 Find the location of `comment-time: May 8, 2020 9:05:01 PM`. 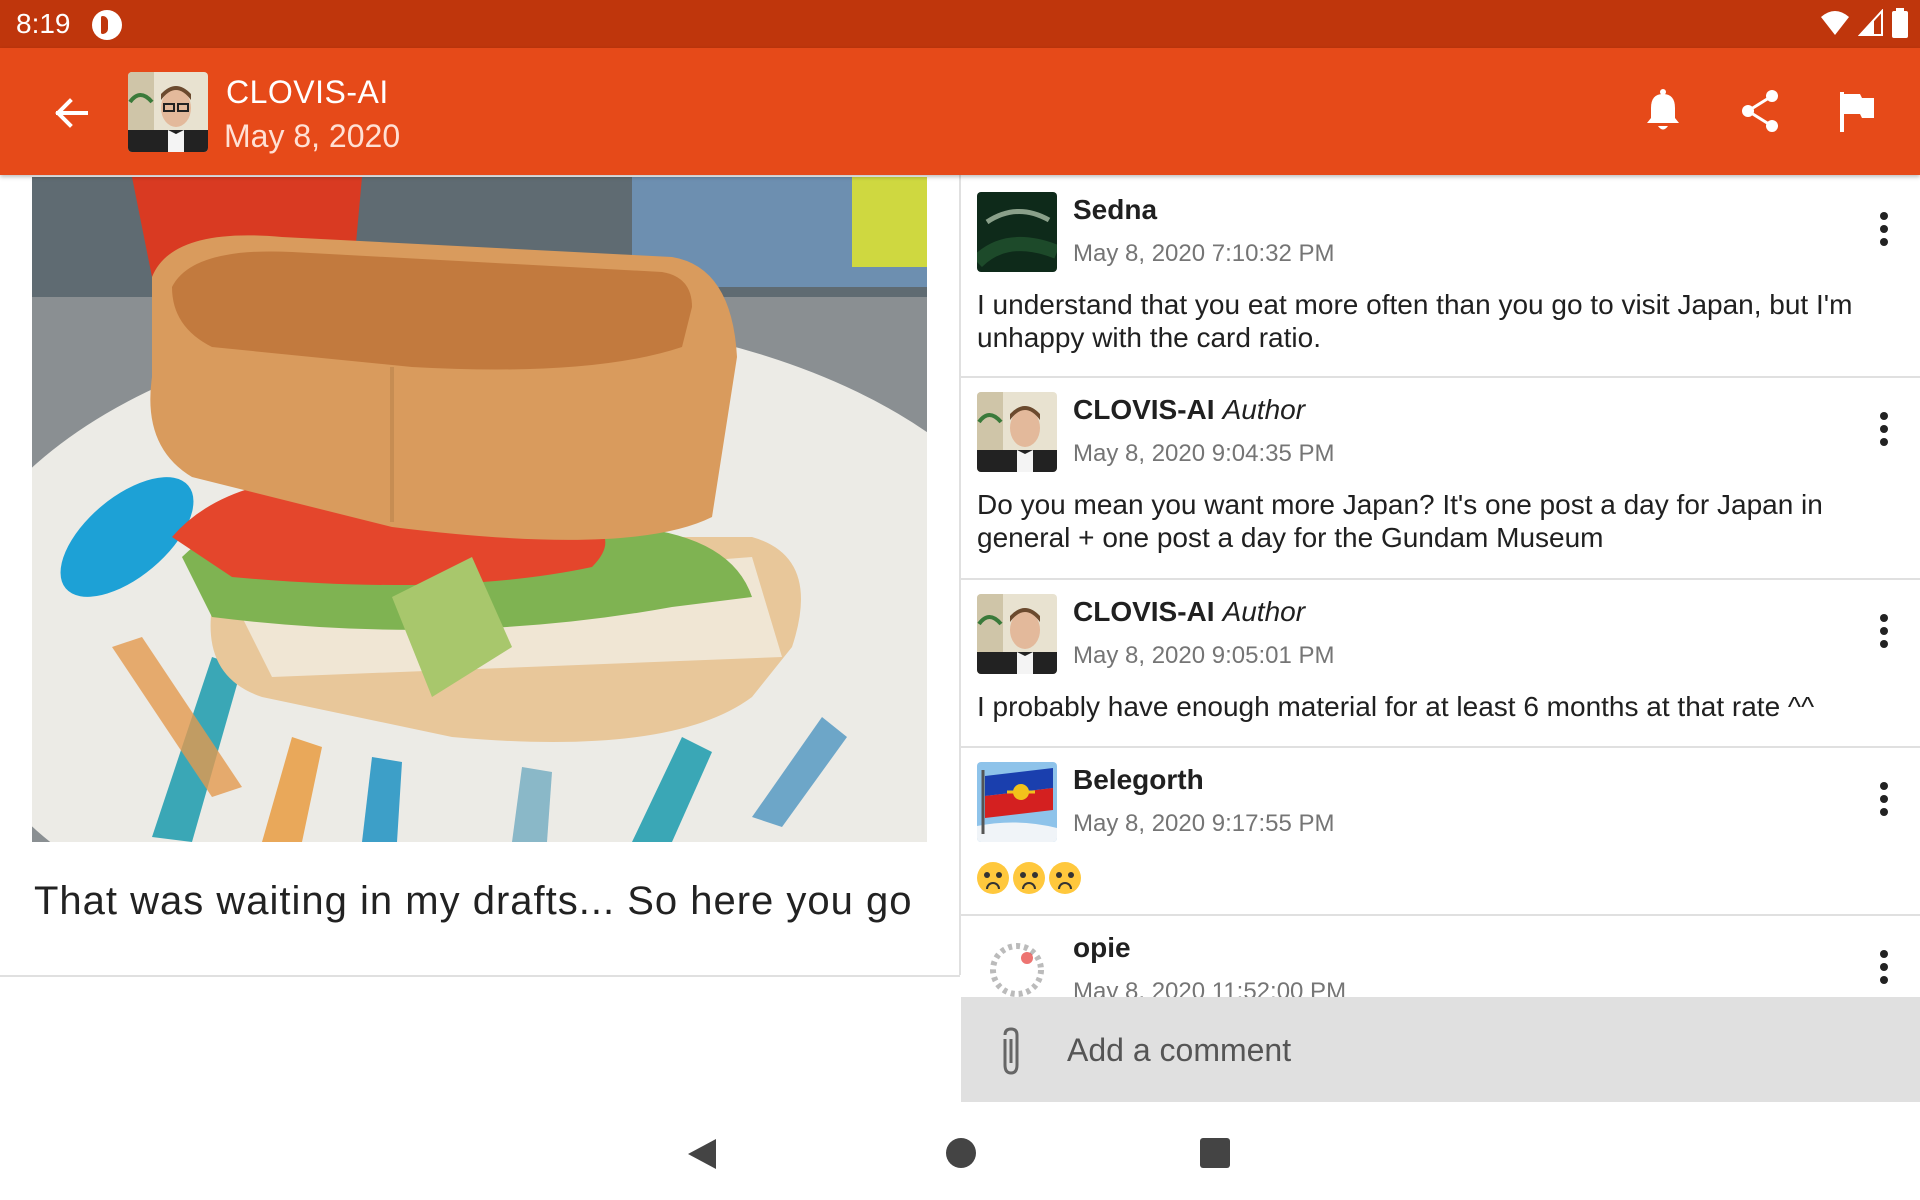

comment-time: May 8, 2020 9:05:01 PM is located at coordinates (1204, 655).